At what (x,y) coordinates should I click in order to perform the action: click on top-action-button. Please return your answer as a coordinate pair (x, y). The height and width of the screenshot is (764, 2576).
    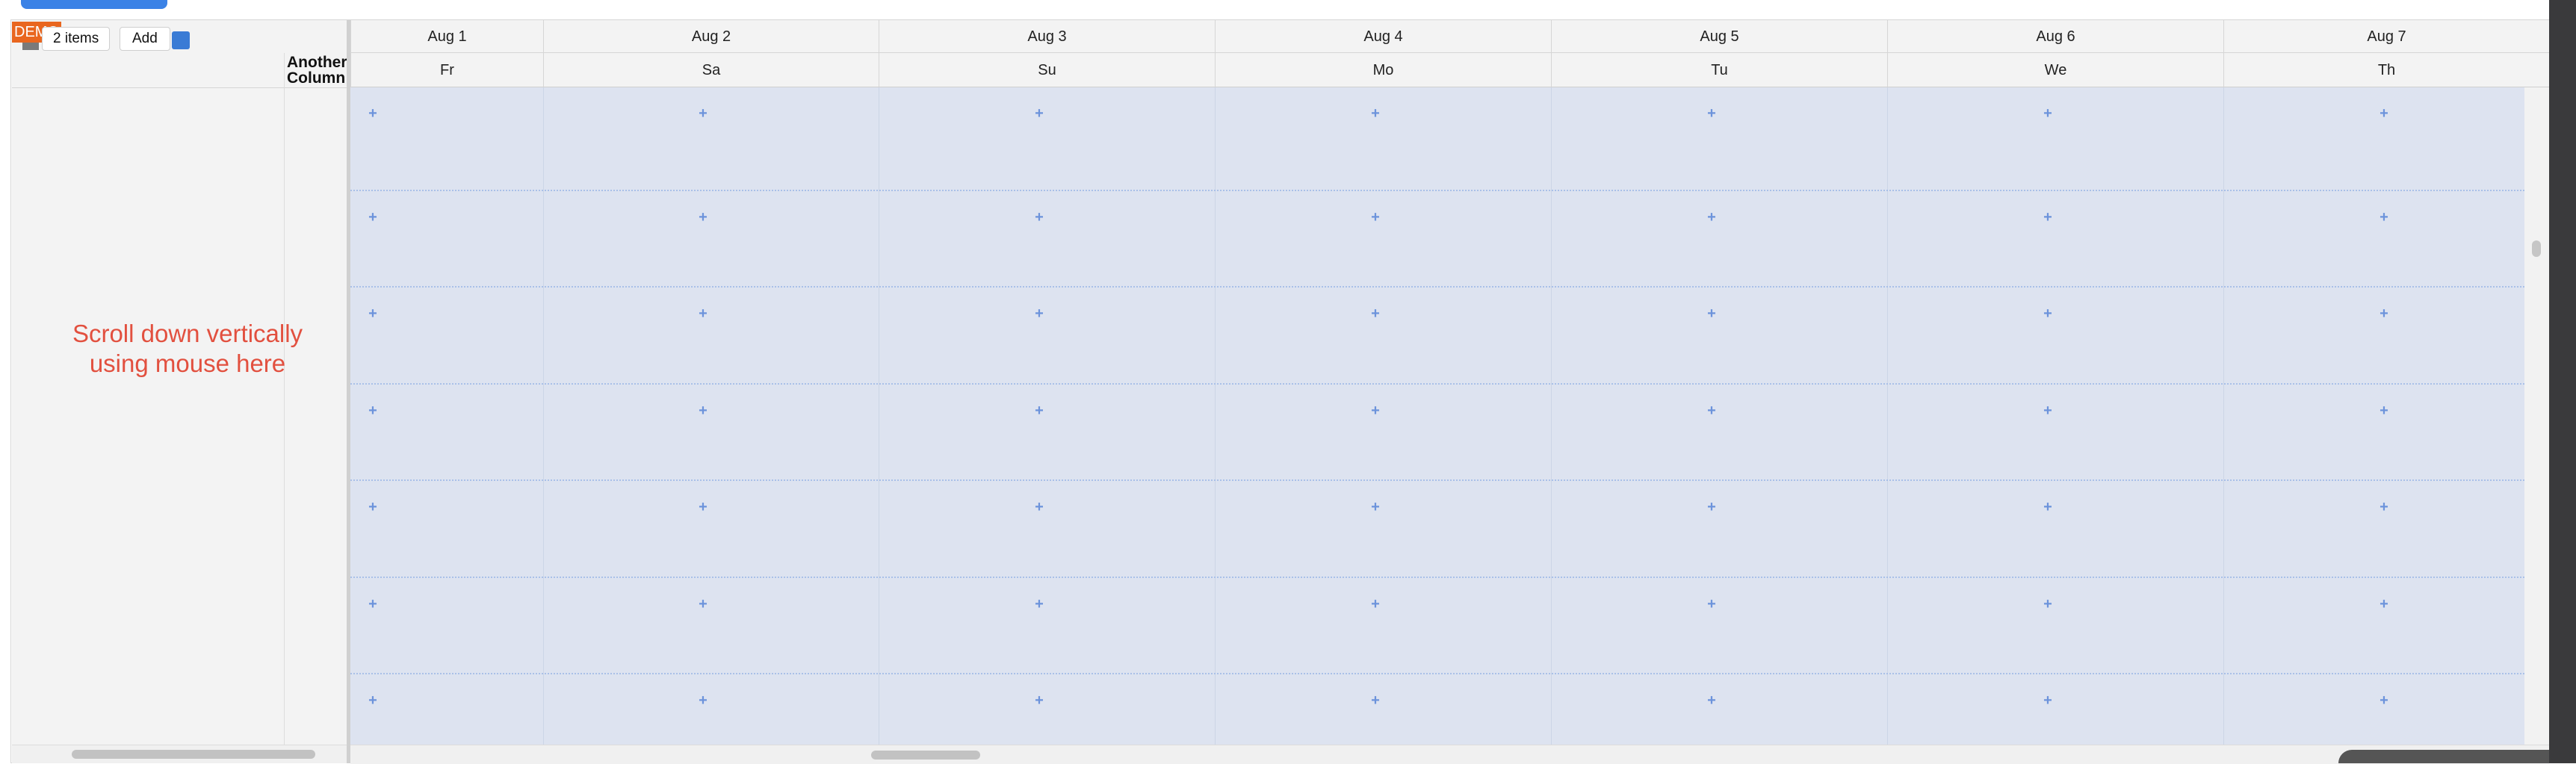
    Looking at the image, I should click on (94, 4).